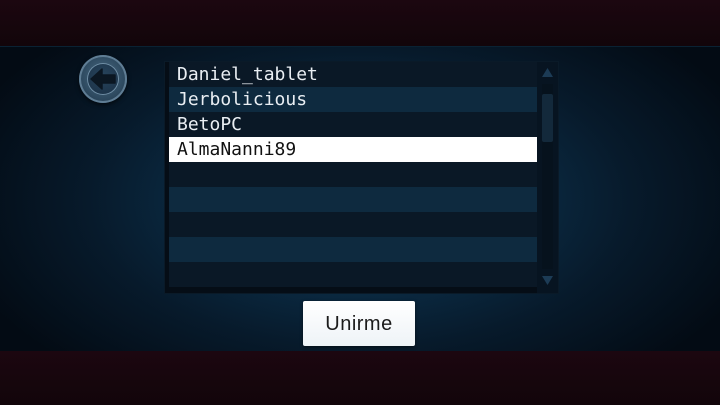 Image resolution: width=720 pixels, height=405 pixels. What do you see at coordinates (360, 378) in the screenshot?
I see `bottom-band` at bounding box center [360, 378].